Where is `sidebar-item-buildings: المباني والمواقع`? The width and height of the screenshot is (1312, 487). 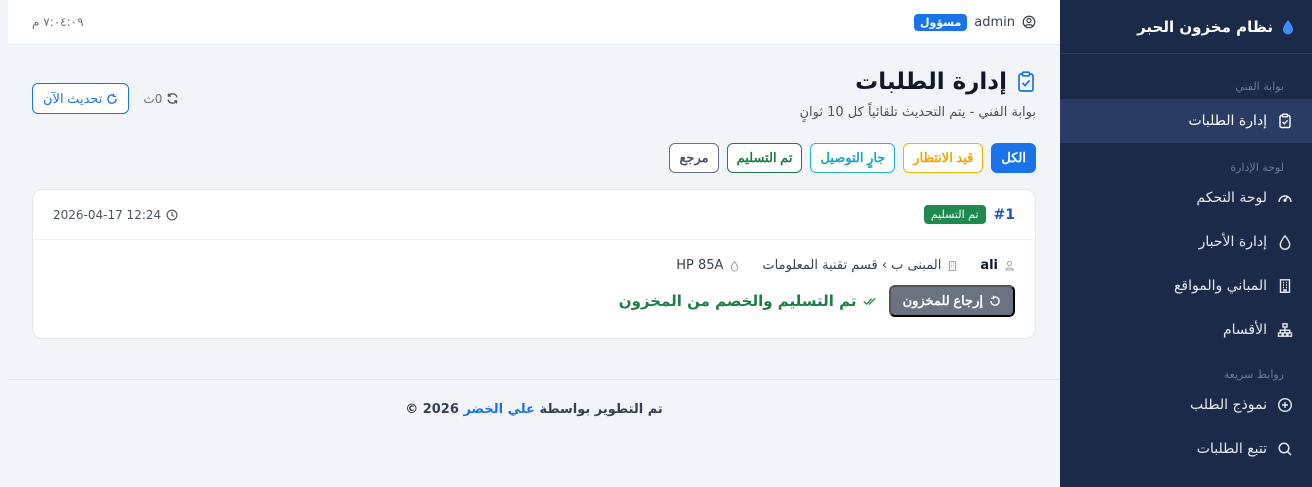 sidebar-item-buildings: المباني والمواقع is located at coordinates (1186, 286).